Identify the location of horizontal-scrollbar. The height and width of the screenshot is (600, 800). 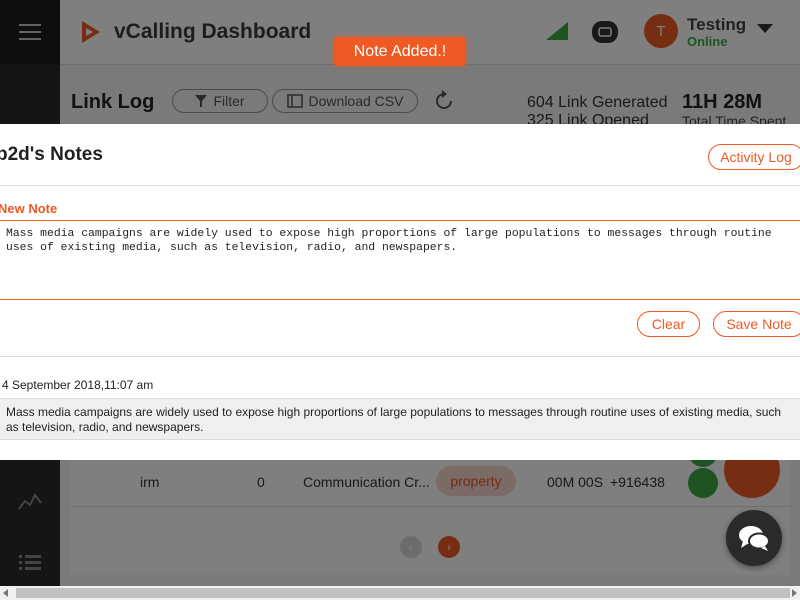
(400, 593).